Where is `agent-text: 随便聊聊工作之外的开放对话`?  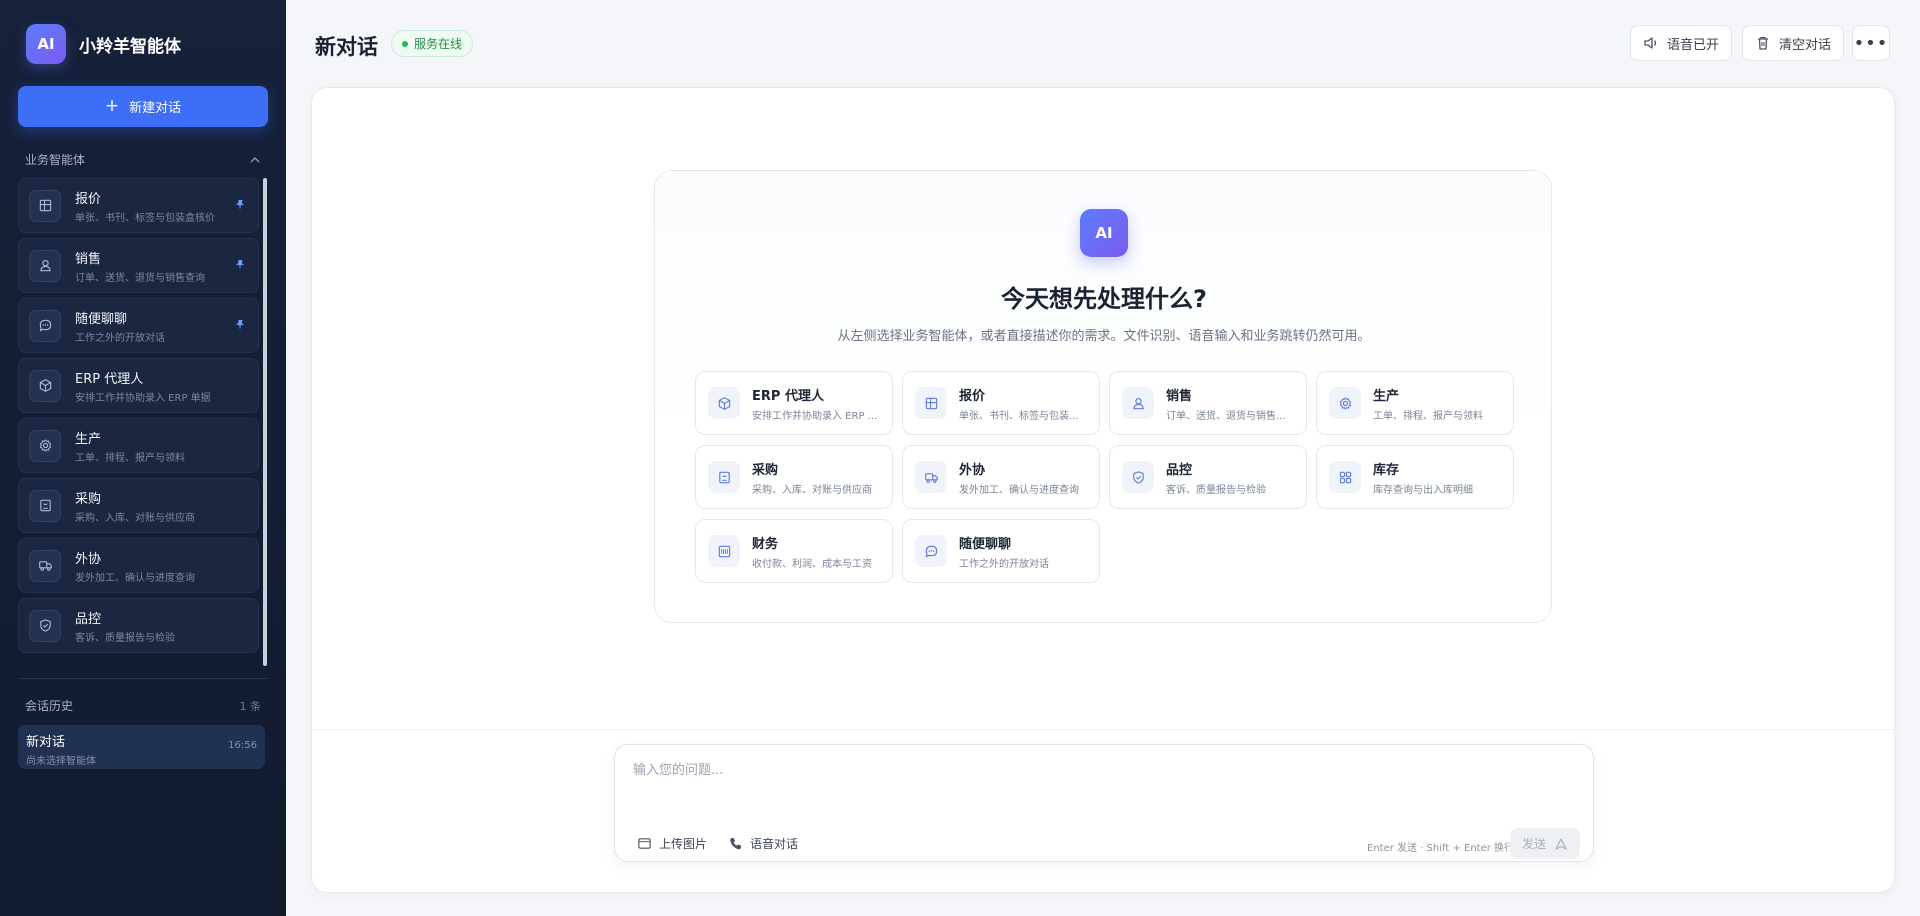
agent-text: 随便聊聊工作之外的开放对话 is located at coordinates (120, 326).